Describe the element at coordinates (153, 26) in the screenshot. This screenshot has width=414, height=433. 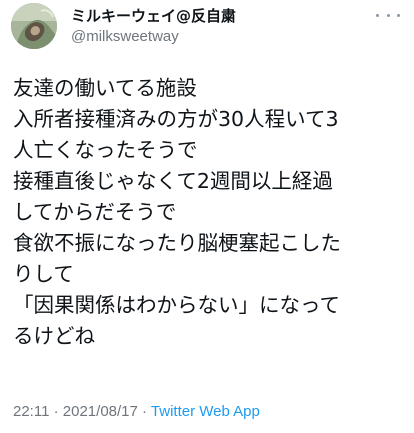
I see `user-info: ミルキーウェイ@反自粛 @milksweetway` at that location.